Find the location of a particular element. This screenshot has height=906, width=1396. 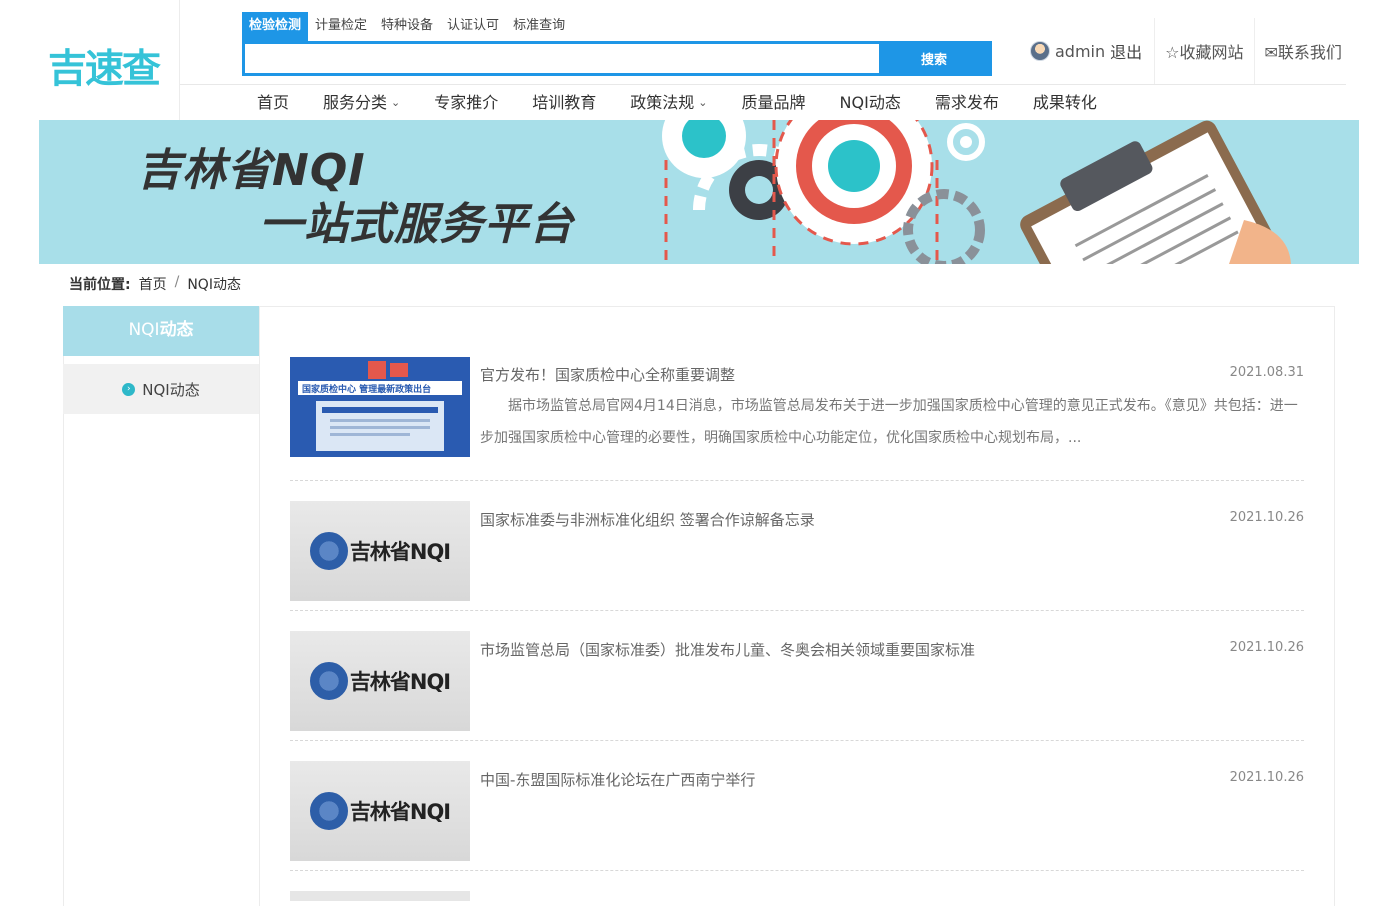

nav-training-label: 培训教育 is located at coordinates (564, 102).